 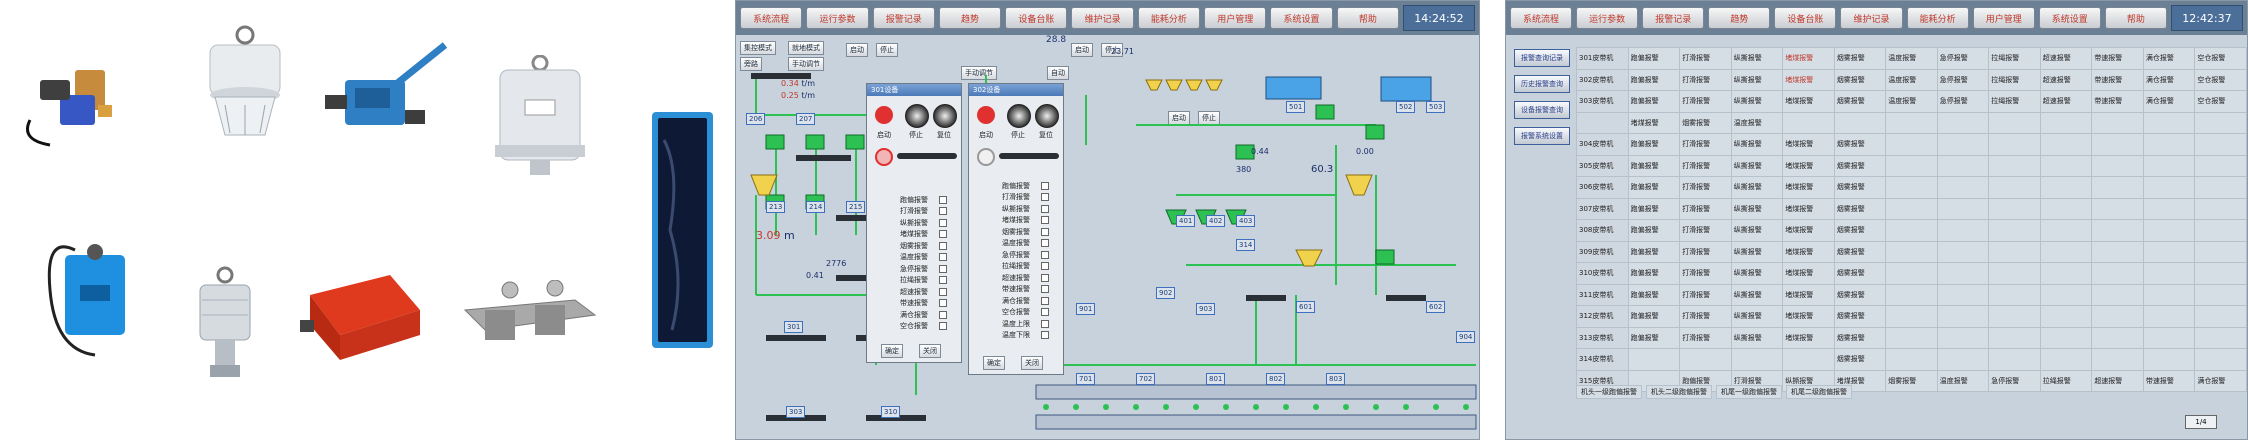 What do you see at coordinates (1086, 379) in the screenshot?
I see `tag-701: 701` at bounding box center [1086, 379].